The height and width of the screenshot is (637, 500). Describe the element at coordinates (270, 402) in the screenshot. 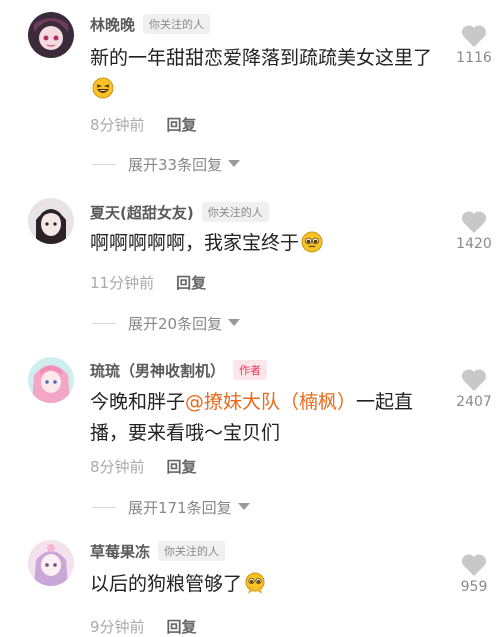

I see `mention-link: @撩妹大队（楠枫）` at that location.